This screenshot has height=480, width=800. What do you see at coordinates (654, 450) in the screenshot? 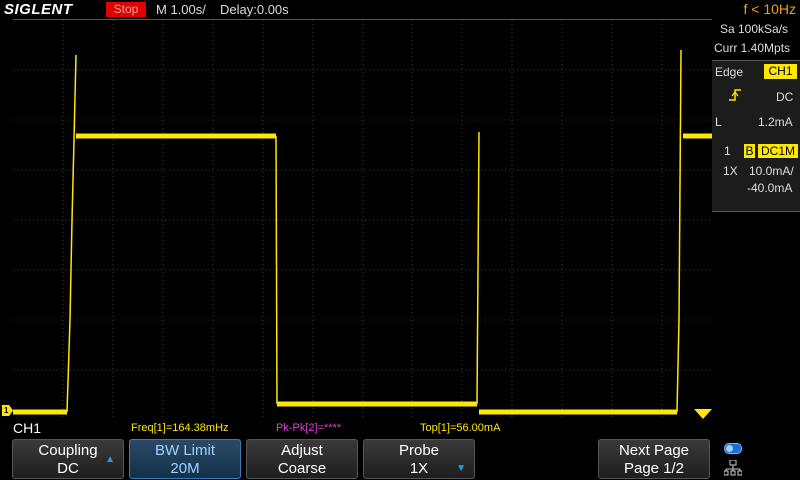
I see `softkey-label: Next Page` at bounding box center [654, 450].